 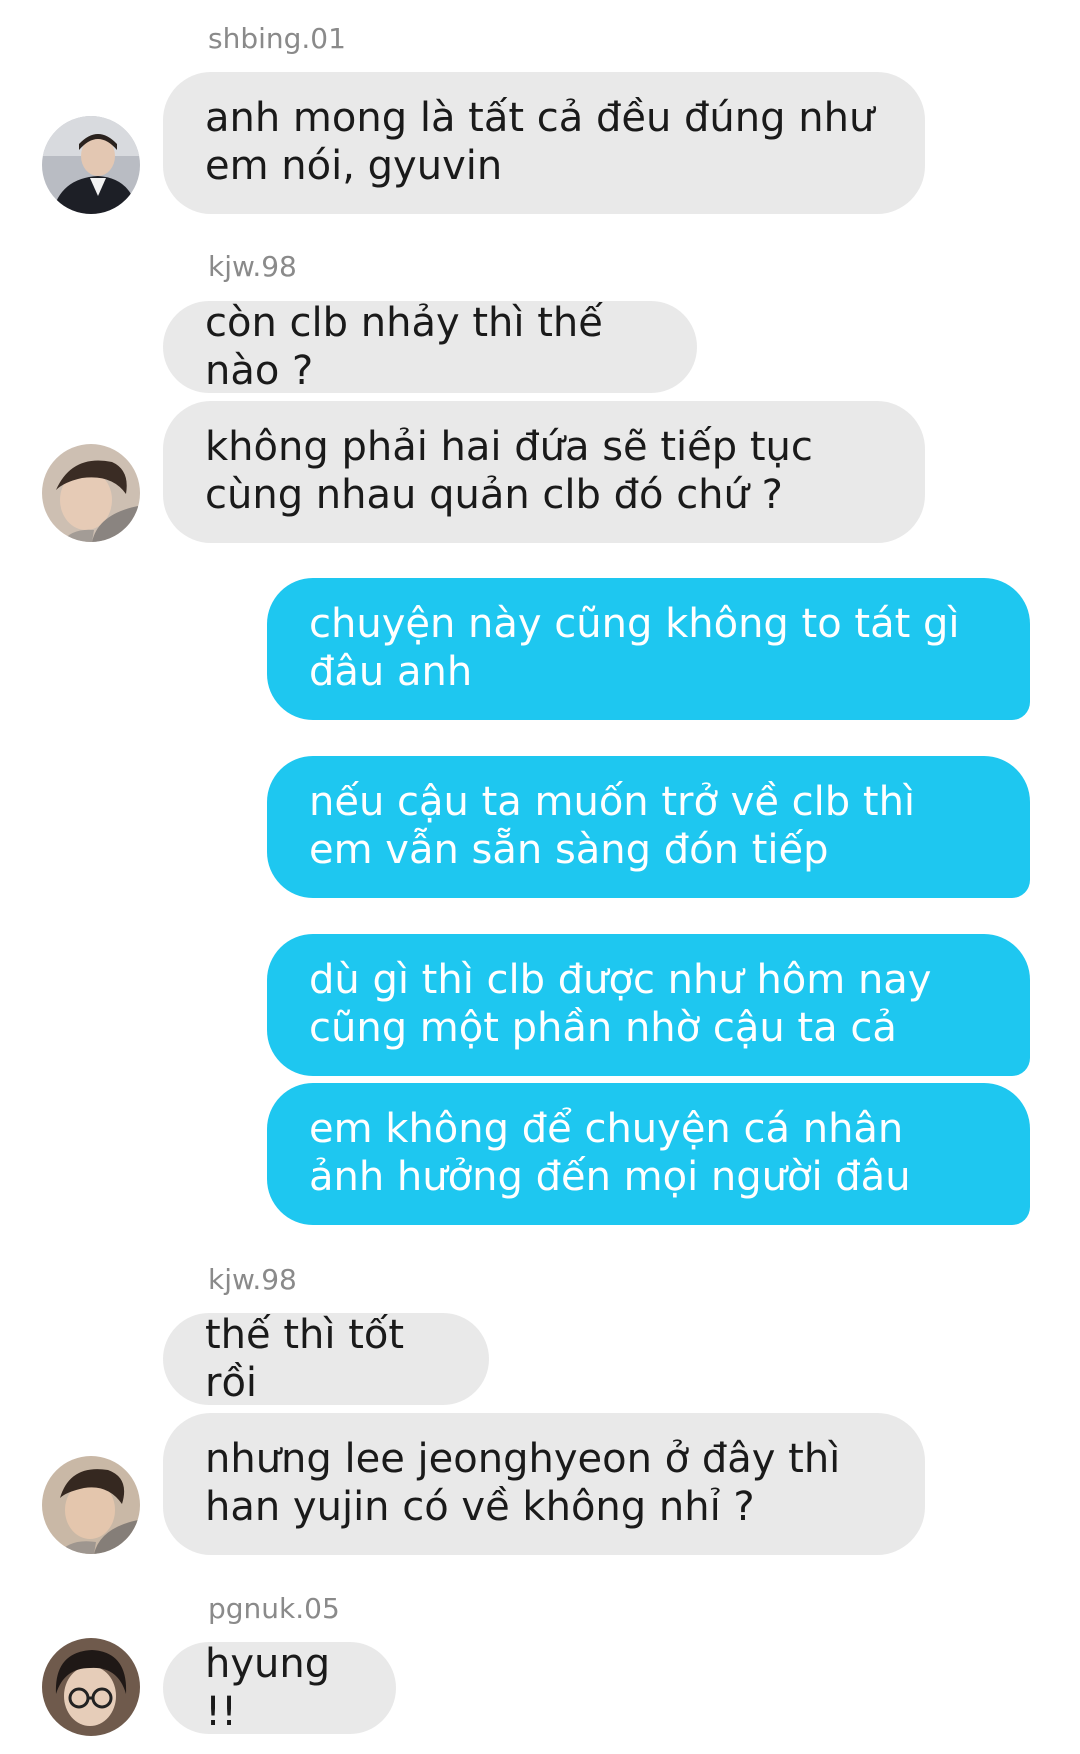 I want to click on message-bubble-incoming: hyung !!, so click(x=279, y=1688).